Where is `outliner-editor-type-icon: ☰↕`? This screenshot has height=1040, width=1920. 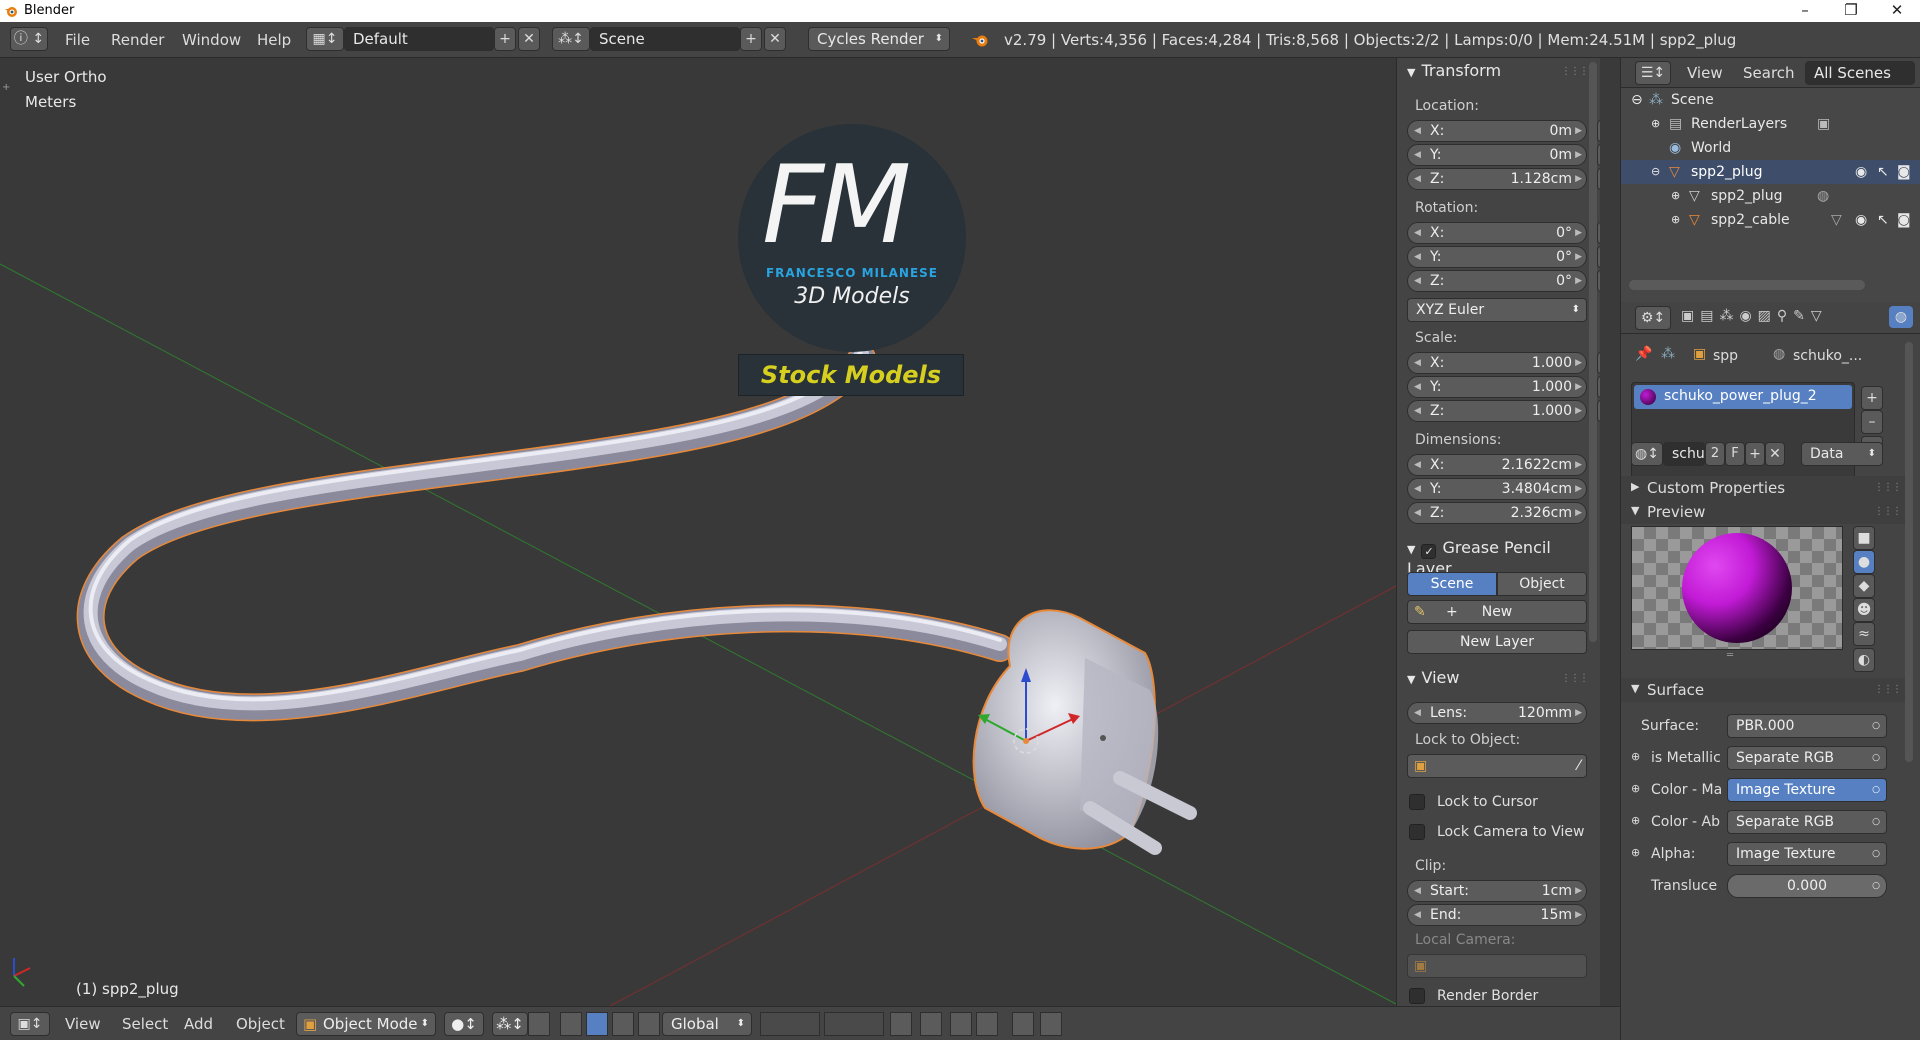
outliner-editor-type-icon: ☰↕ is located at coordinates (1653, 73).